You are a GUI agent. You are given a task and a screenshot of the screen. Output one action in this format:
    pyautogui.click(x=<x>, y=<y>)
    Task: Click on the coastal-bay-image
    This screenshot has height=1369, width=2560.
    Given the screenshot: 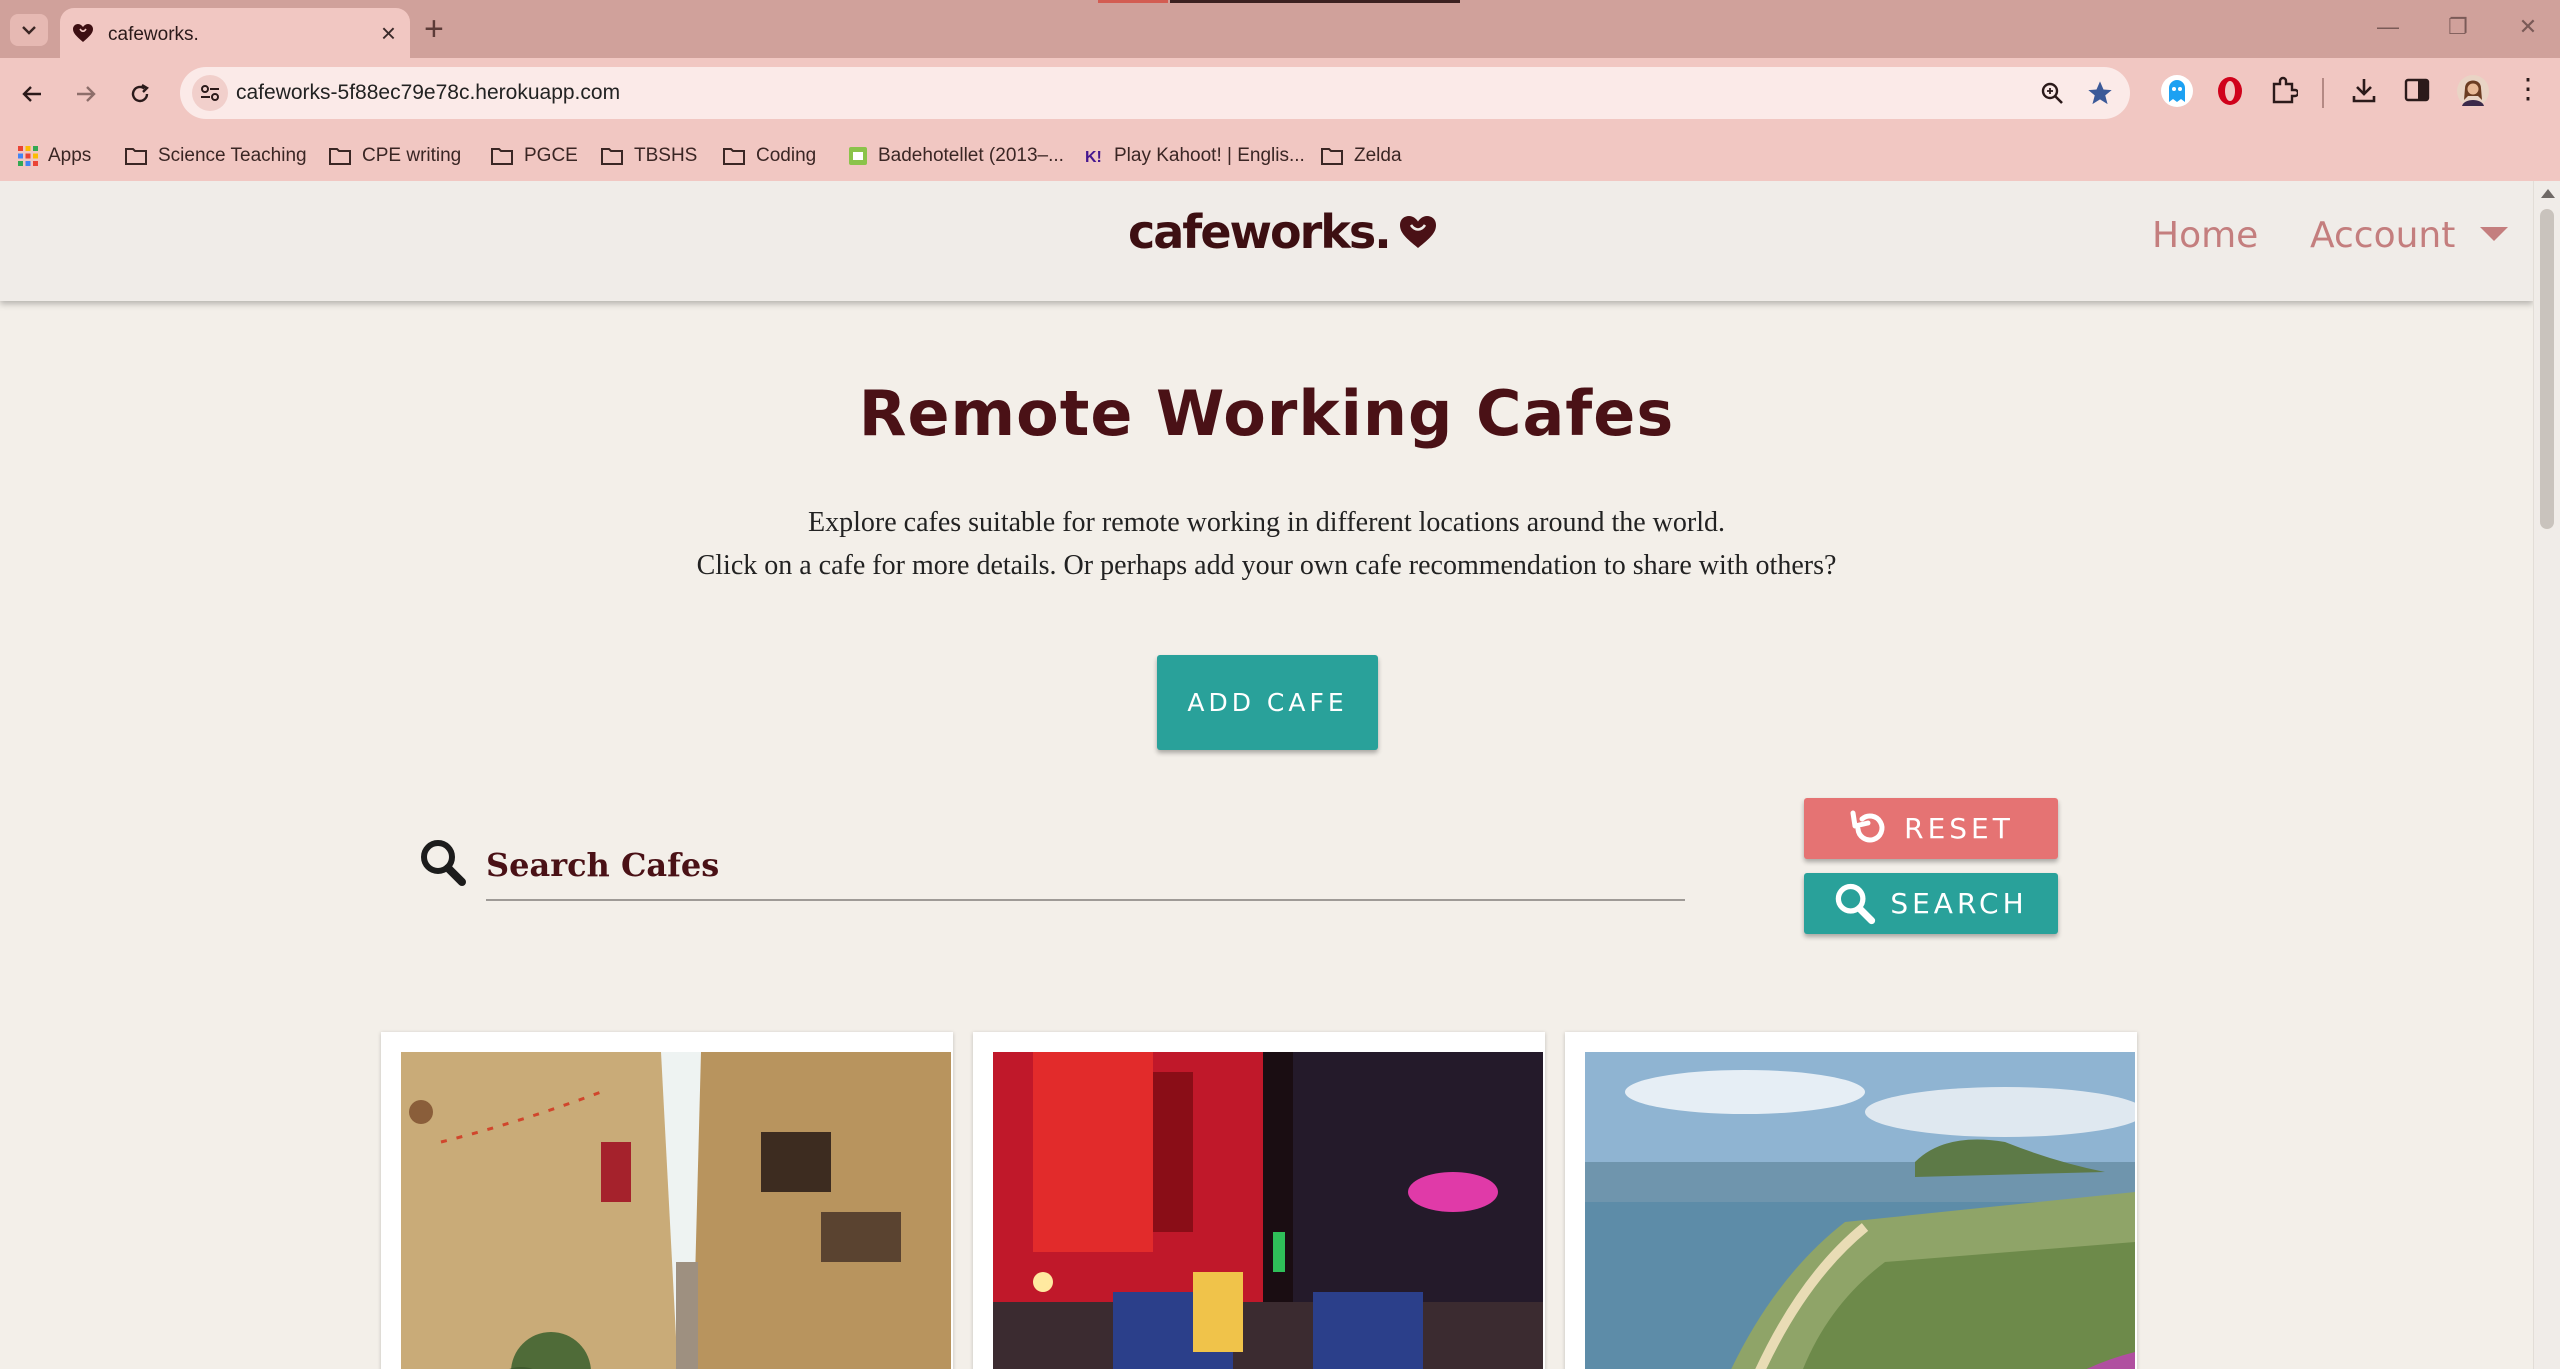 What is the action you would take?
    pyautogui.click(x=1860, y=1210)
    